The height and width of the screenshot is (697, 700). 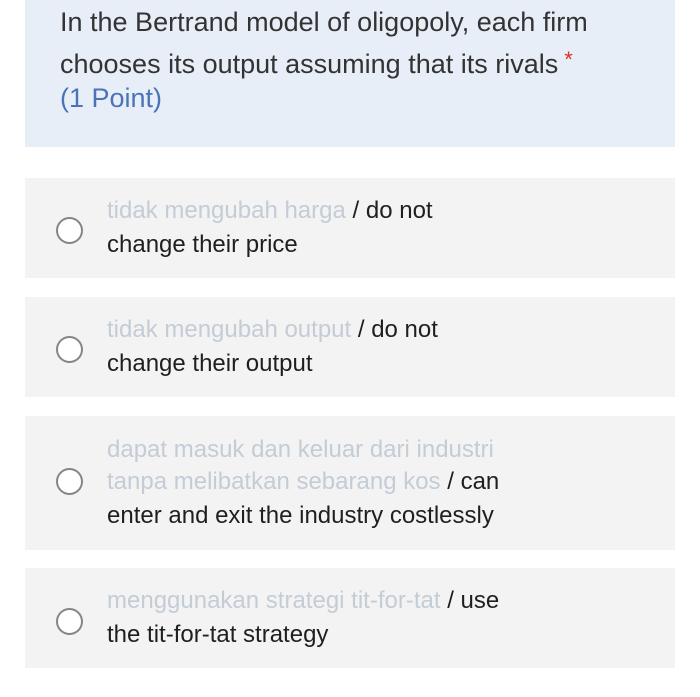 I want to click on option-text-line-1: tidak mengubah harga / do not, so click(x=270, y=211).